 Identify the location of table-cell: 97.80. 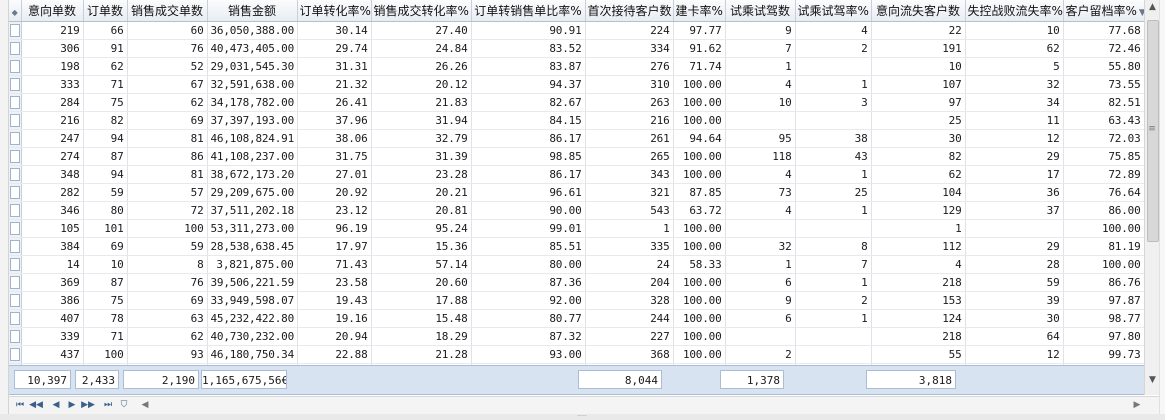
(1103, 336).